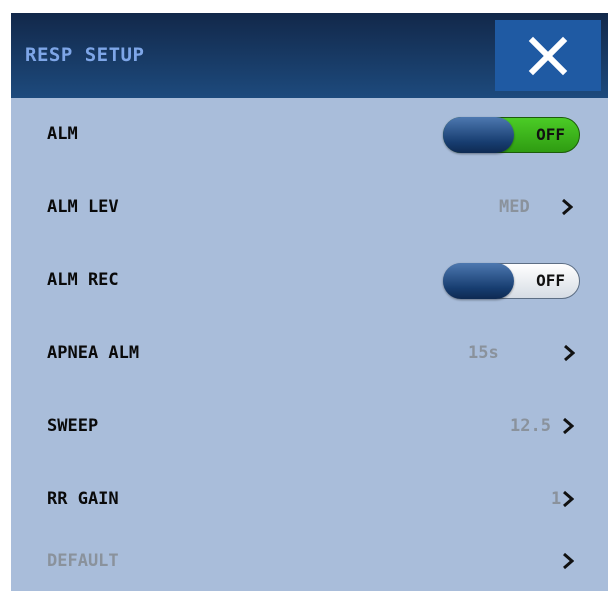  I want to click on row-alm-lev: ALM LEV MED, so click(309, 207).